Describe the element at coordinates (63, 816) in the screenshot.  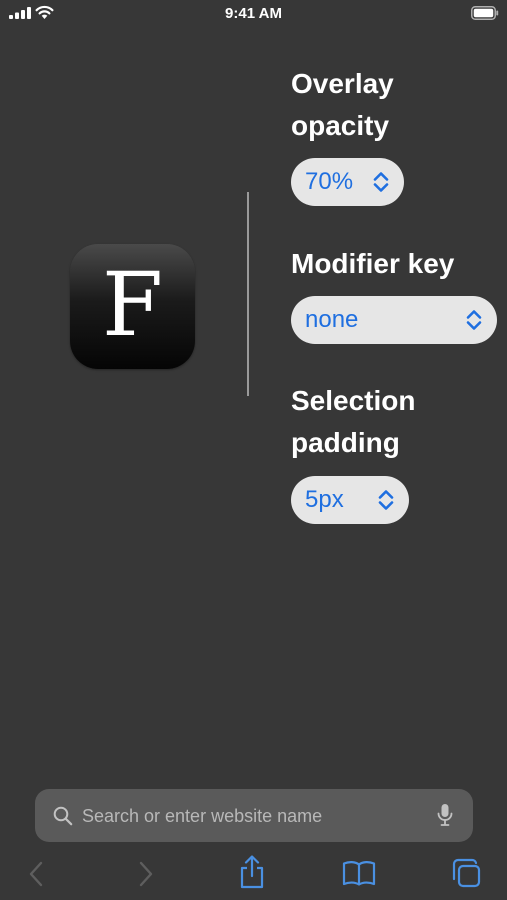
I see `search-icon` at that location.